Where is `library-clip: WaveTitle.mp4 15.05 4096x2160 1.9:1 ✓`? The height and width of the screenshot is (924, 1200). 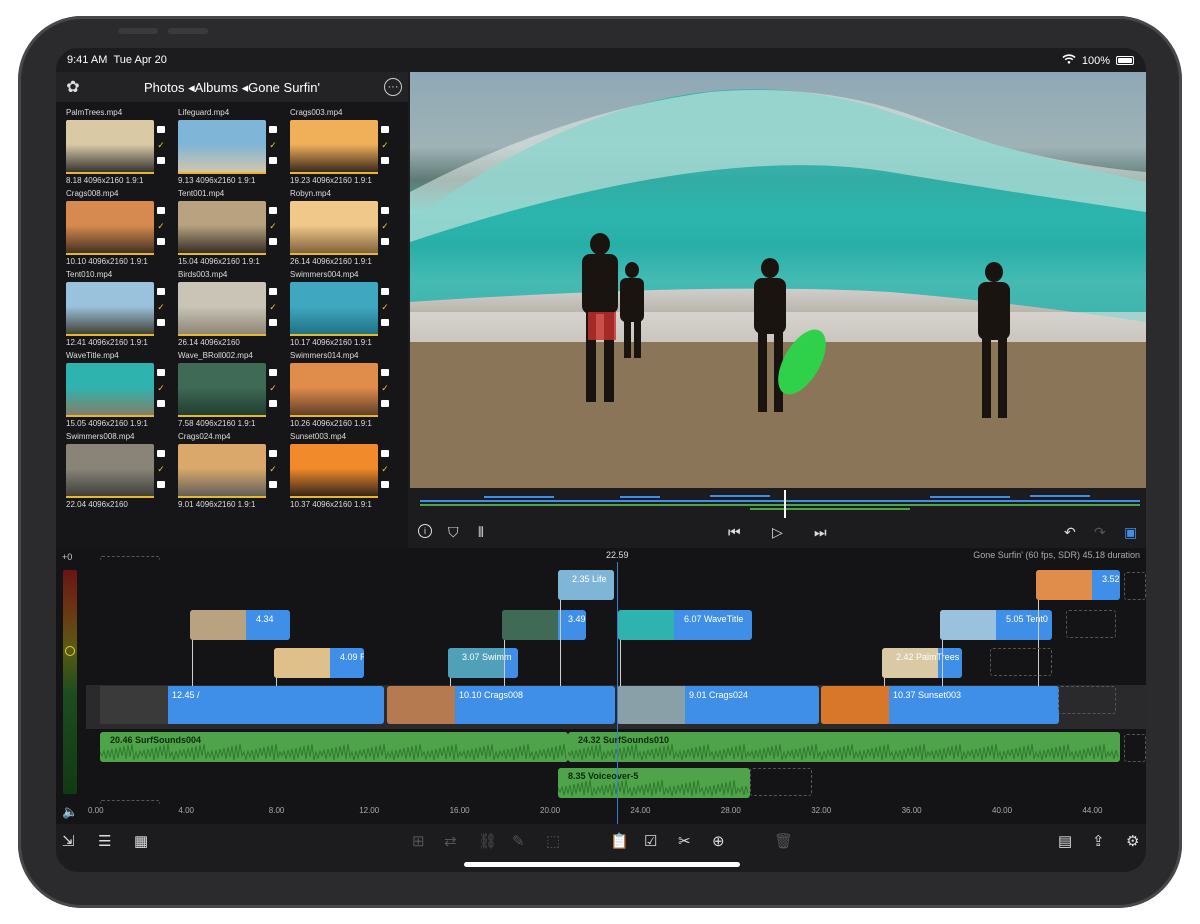 library-clip: WaveTitle.mp4 15.05 4096x2160 1.9:1 ✓ is located at coordinates (116, 391).